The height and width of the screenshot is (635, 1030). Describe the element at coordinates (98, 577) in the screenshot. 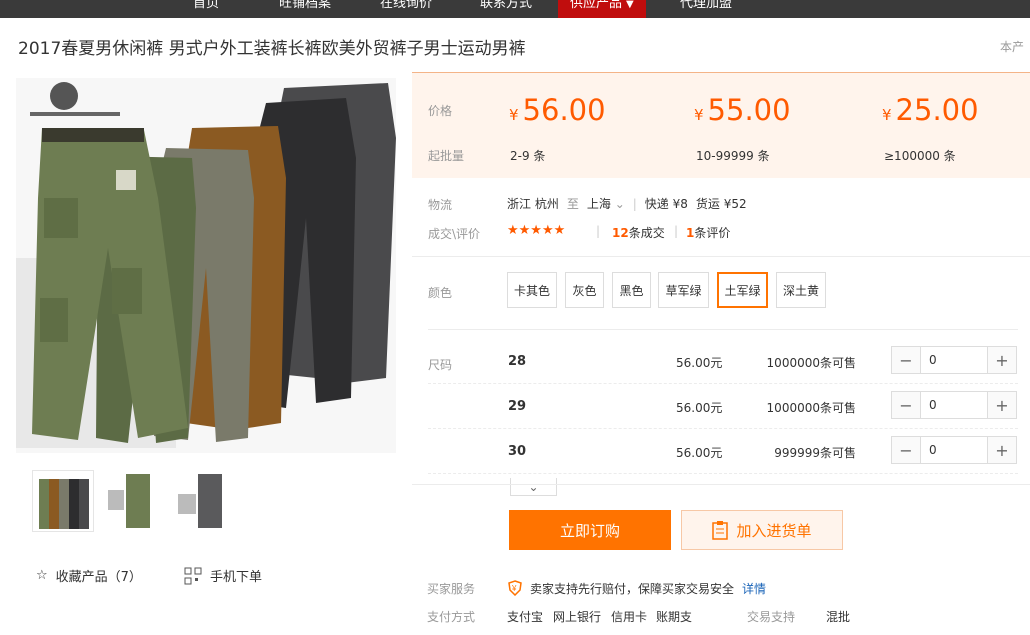

I see `favorite-label: 收藏产品（7）` at that location.